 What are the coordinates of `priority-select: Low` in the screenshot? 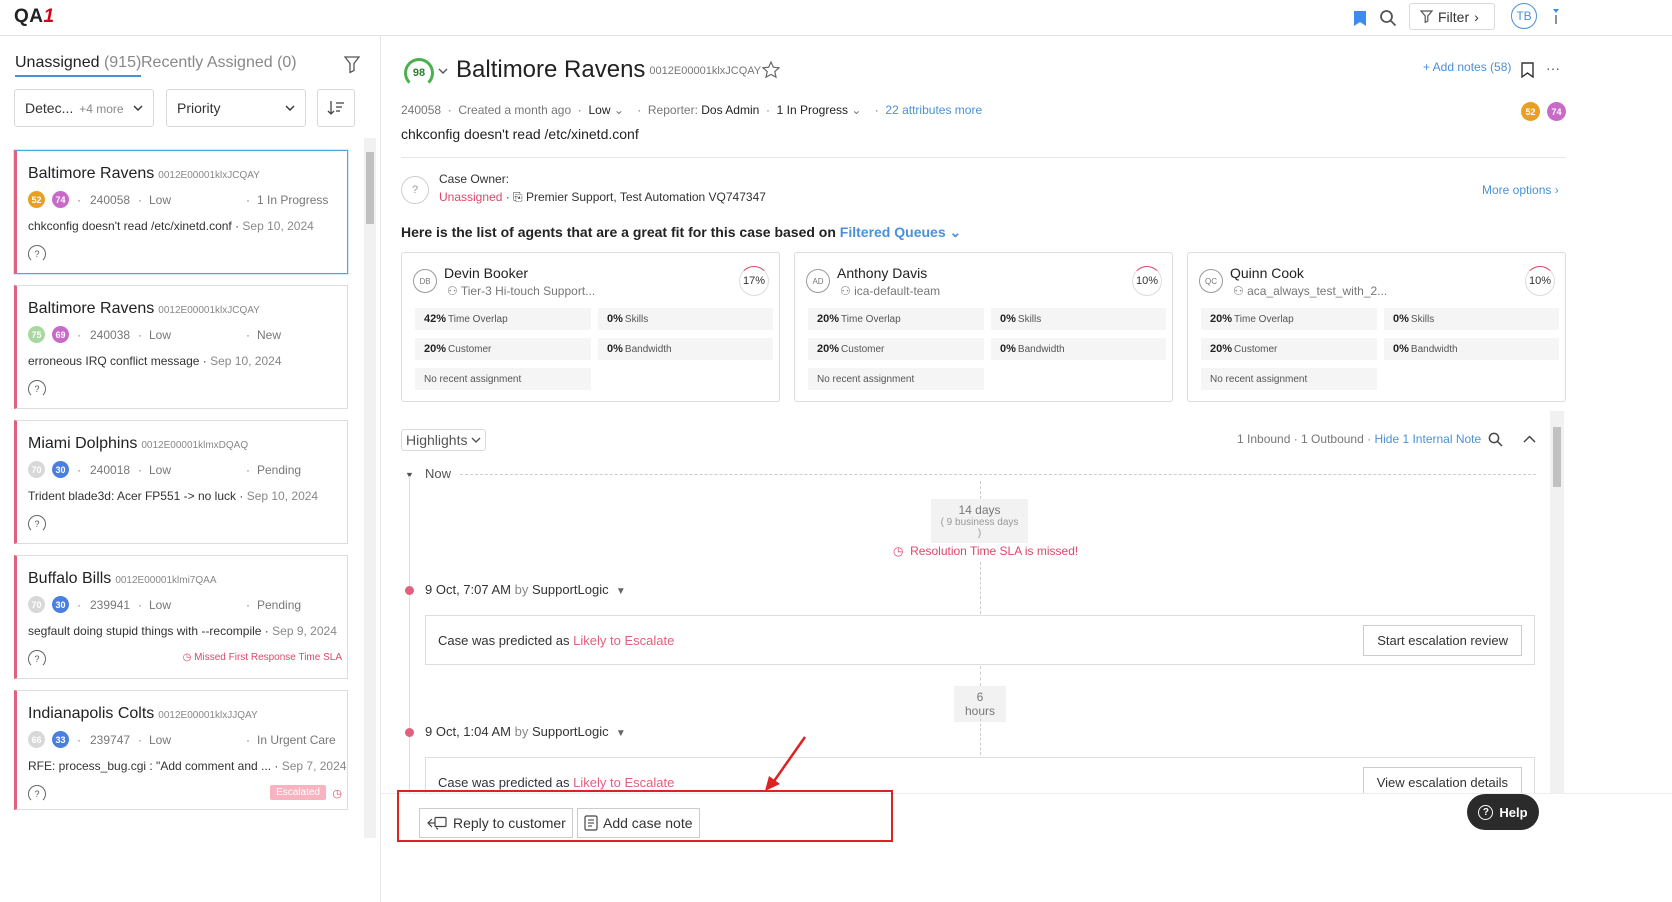 It's located at (599, 110).